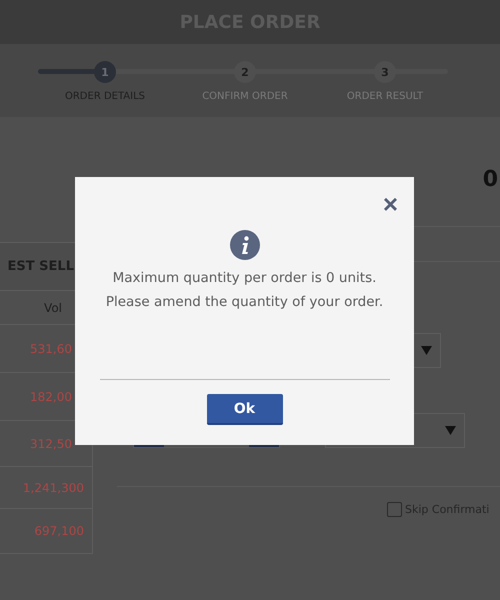 The height and width of the screenshot is (600, 500). What do you see at coordinates (245, 245) in the screenshot?
I see `info-icon` at bounding box center [245, 245].